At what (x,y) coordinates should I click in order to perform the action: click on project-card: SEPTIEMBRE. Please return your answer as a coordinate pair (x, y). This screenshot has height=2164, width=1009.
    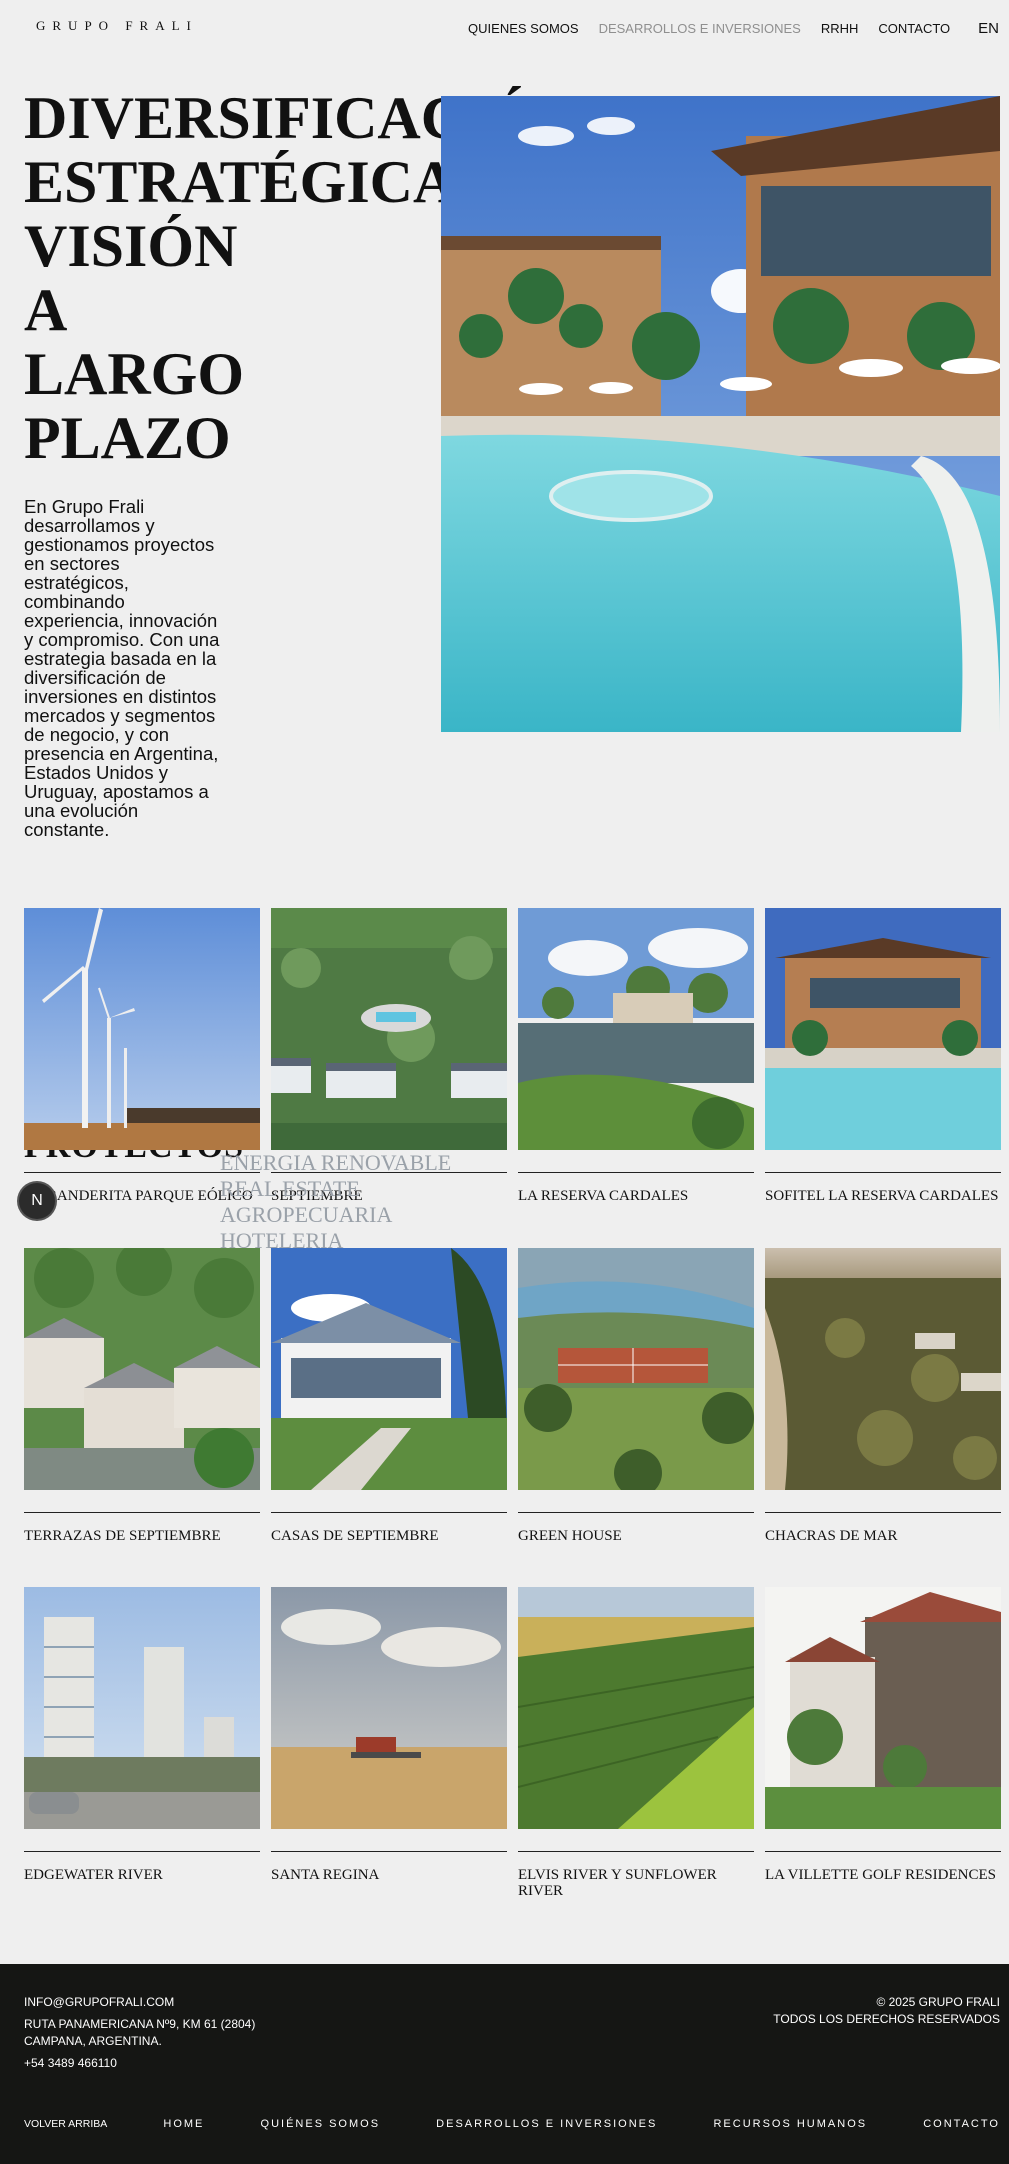
    Looking at the image, I should click on (389, 1056).